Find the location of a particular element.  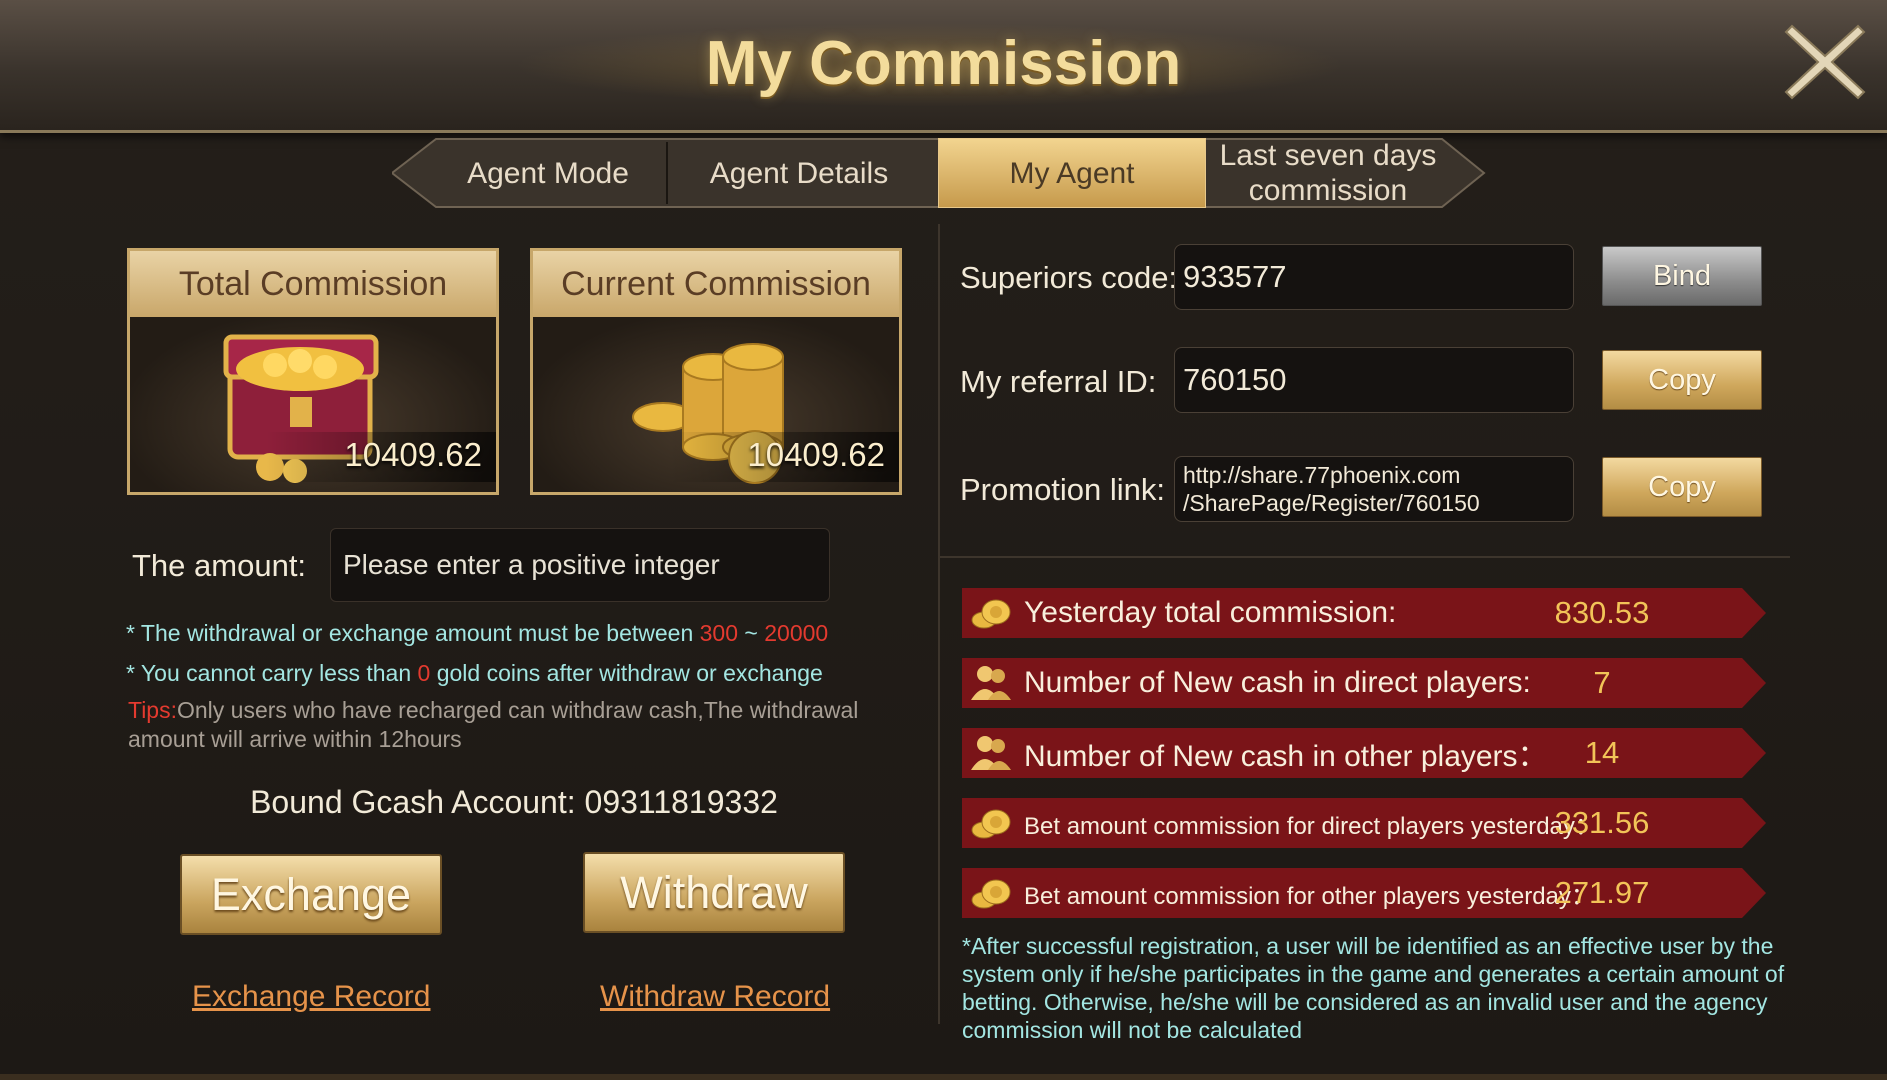

referral-id-label: My referral ID: is located at coordinates (1058, 381).